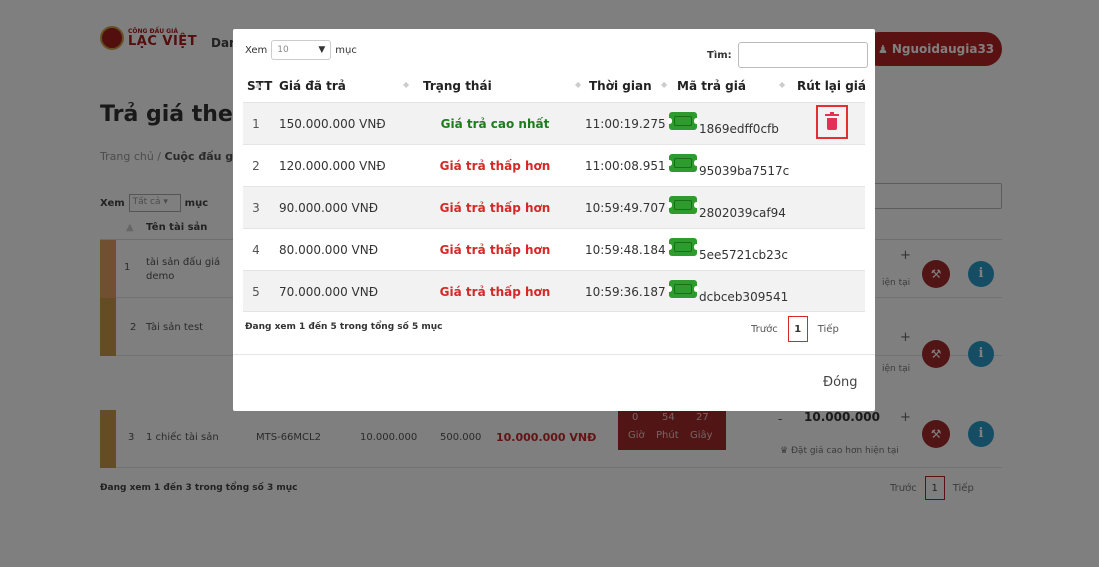 The image size is (1099, 567). I want to click on close-button: Đóng, so click(840, 382).